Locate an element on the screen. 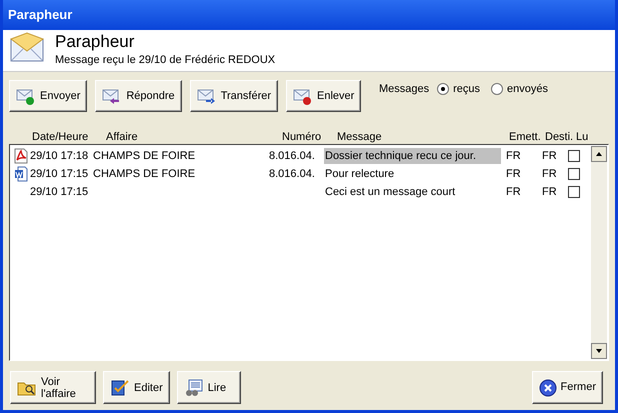 The height and width of the screenshot is (413, 618). toolbar-button: Transférer is located at coordinates (234, 96).